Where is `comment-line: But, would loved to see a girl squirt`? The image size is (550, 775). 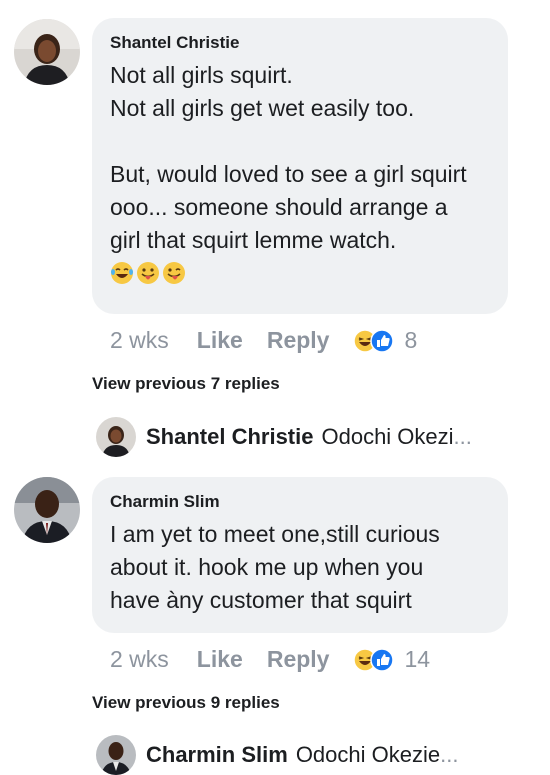 comment-line: But, would loved to see a girl squirt is located at coordinates (288, 174).